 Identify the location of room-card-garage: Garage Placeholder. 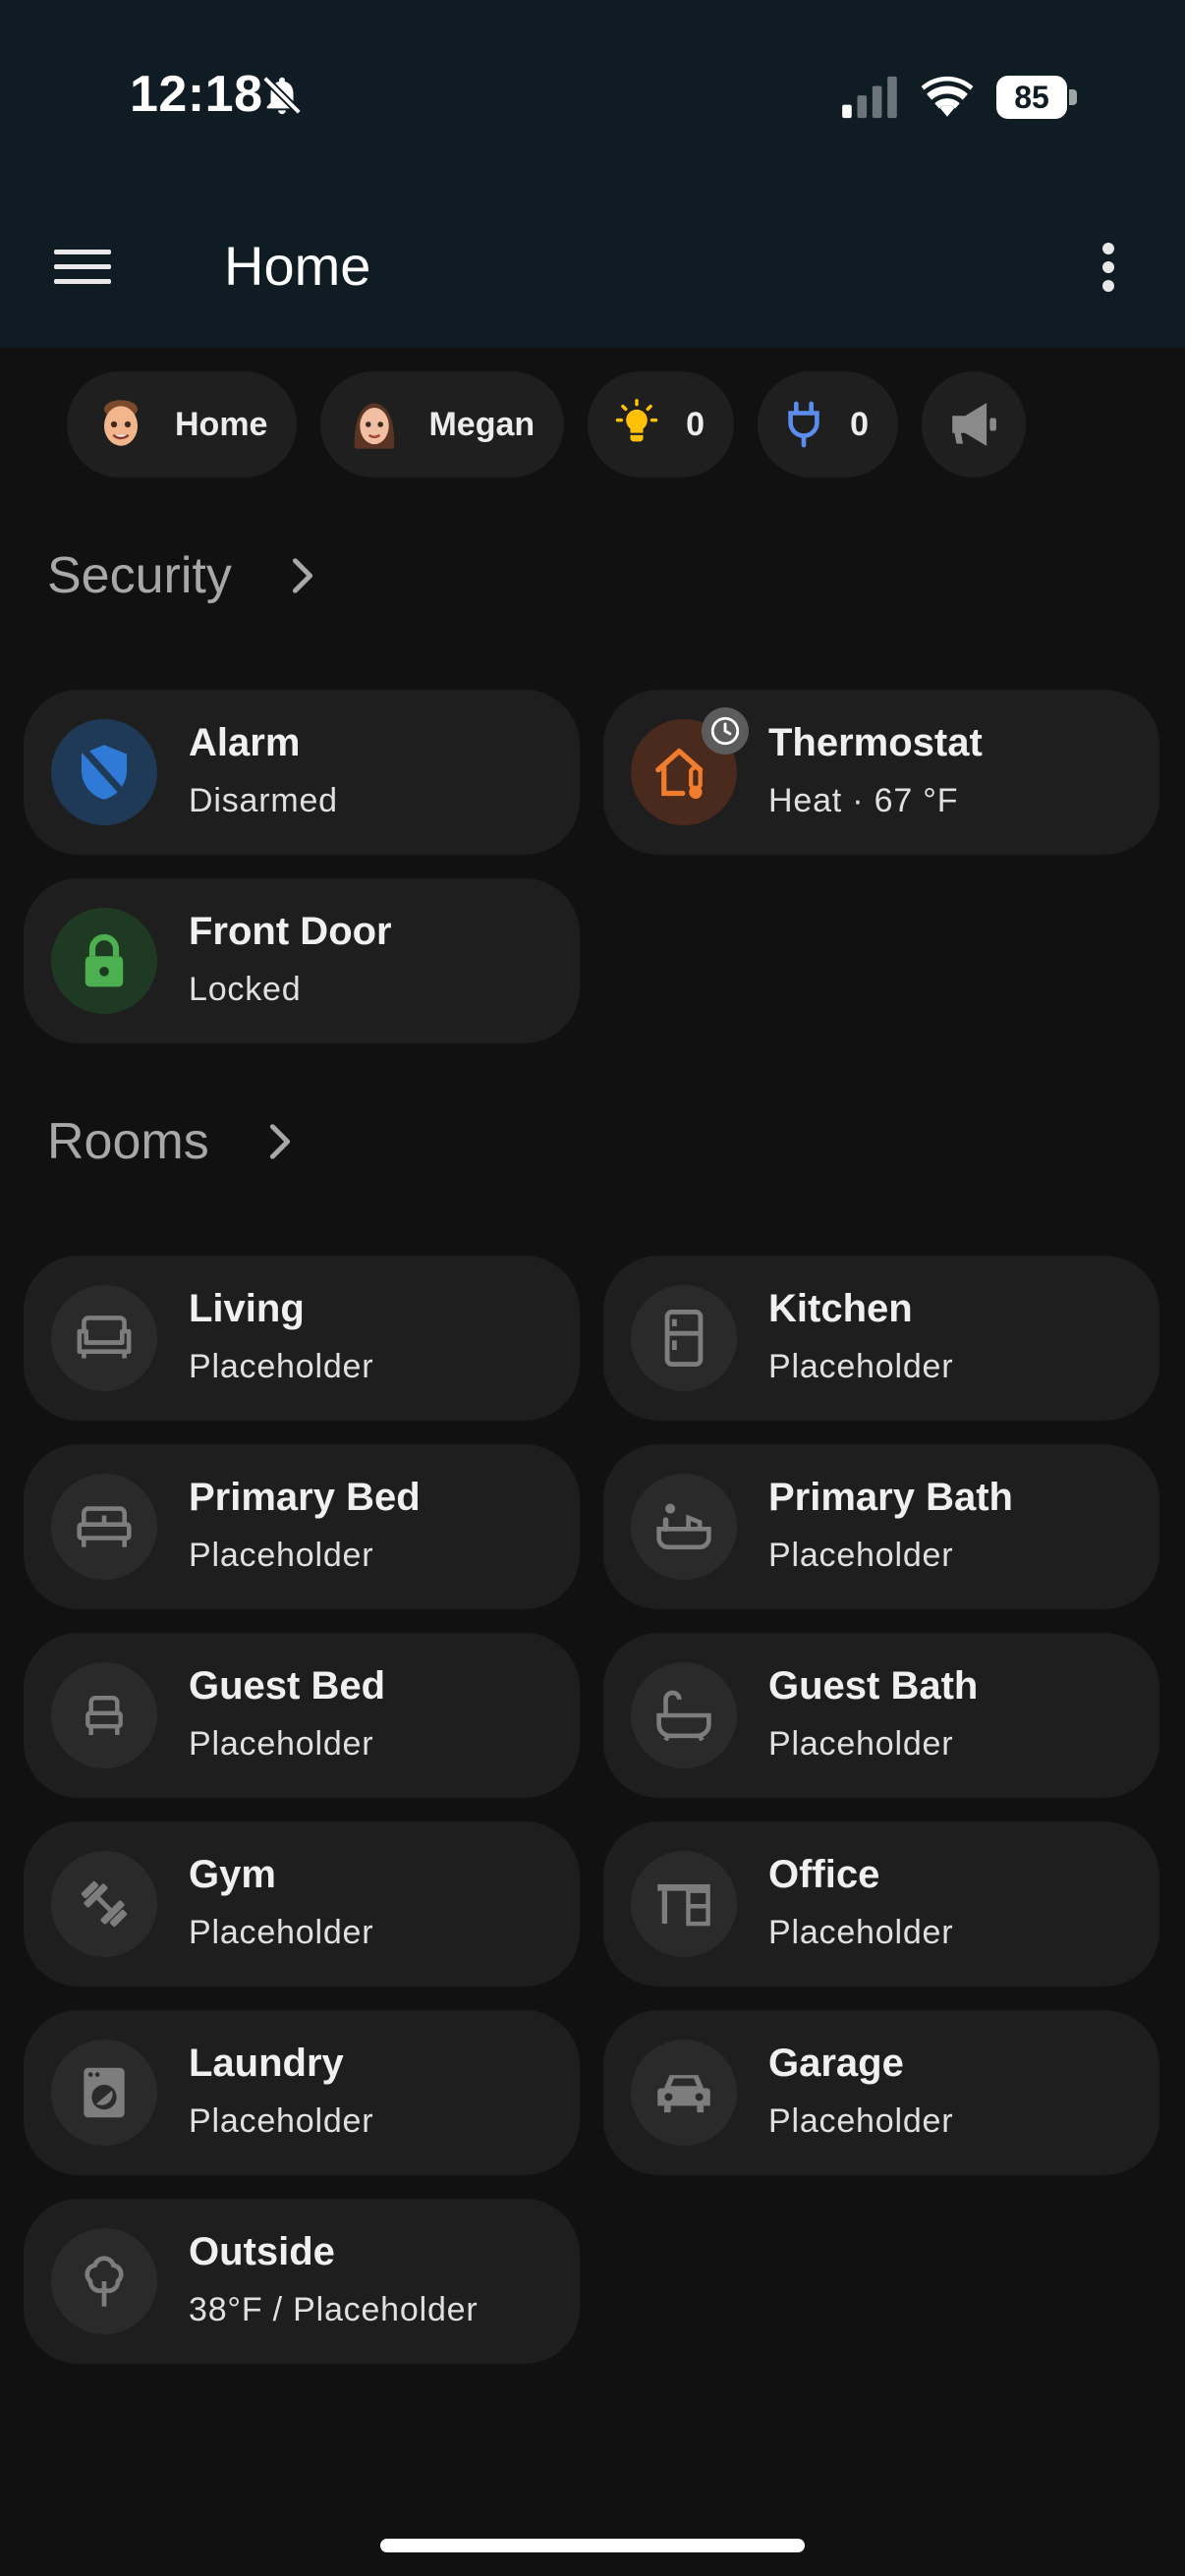
(881, 2092).